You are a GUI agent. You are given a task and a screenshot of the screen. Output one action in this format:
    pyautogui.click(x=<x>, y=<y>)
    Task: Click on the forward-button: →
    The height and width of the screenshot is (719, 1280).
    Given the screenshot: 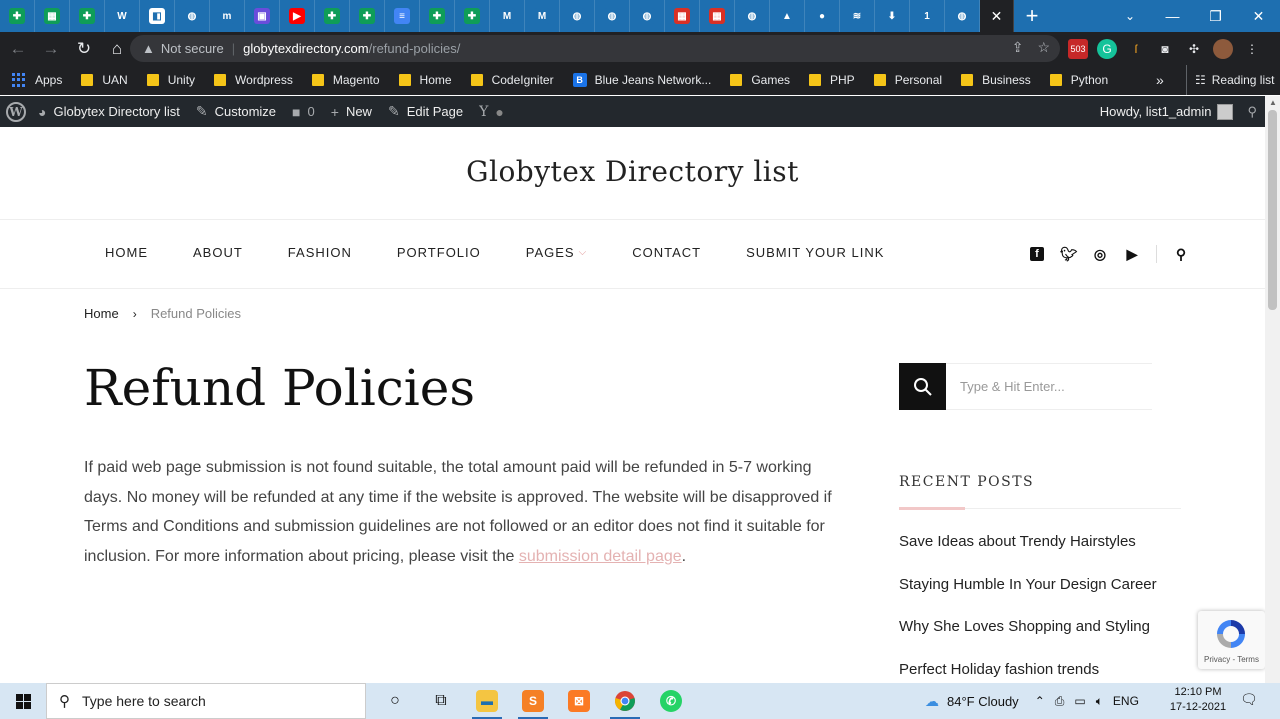 What is the action you would take?
    pyautogui.click(x=51, y=49)
    